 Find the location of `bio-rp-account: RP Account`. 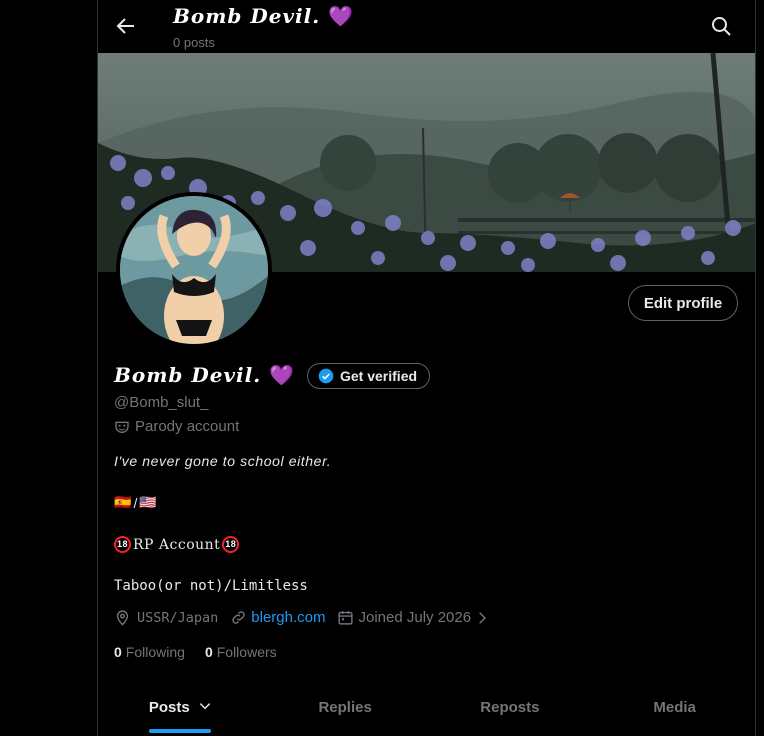

bio-rp-account: RP Account is located at coordinates (177, 544).